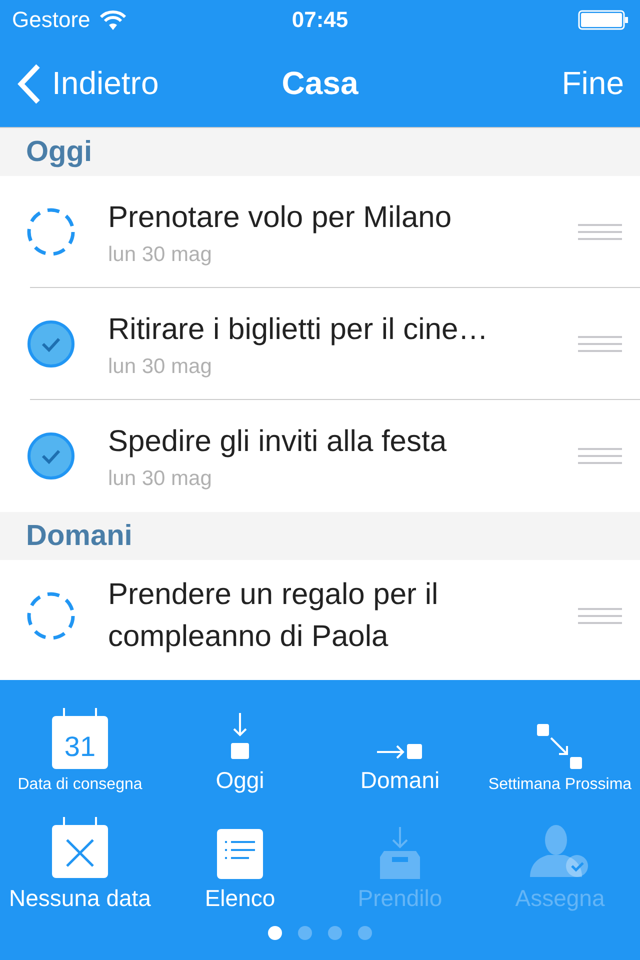 The width and height of the screenshot is (640, 960). Describe the element at coordinates (240, 737) in the screenshot. I see `arrow-down-square-icon` at that location.